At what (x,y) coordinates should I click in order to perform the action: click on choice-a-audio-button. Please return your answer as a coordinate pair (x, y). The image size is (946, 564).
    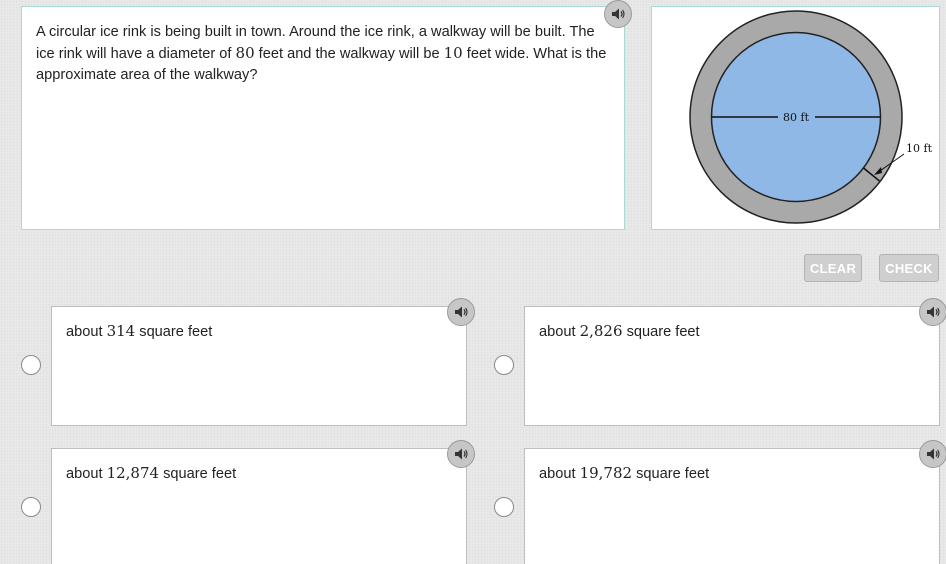
    Looking at the image, I should click on (461, 312).